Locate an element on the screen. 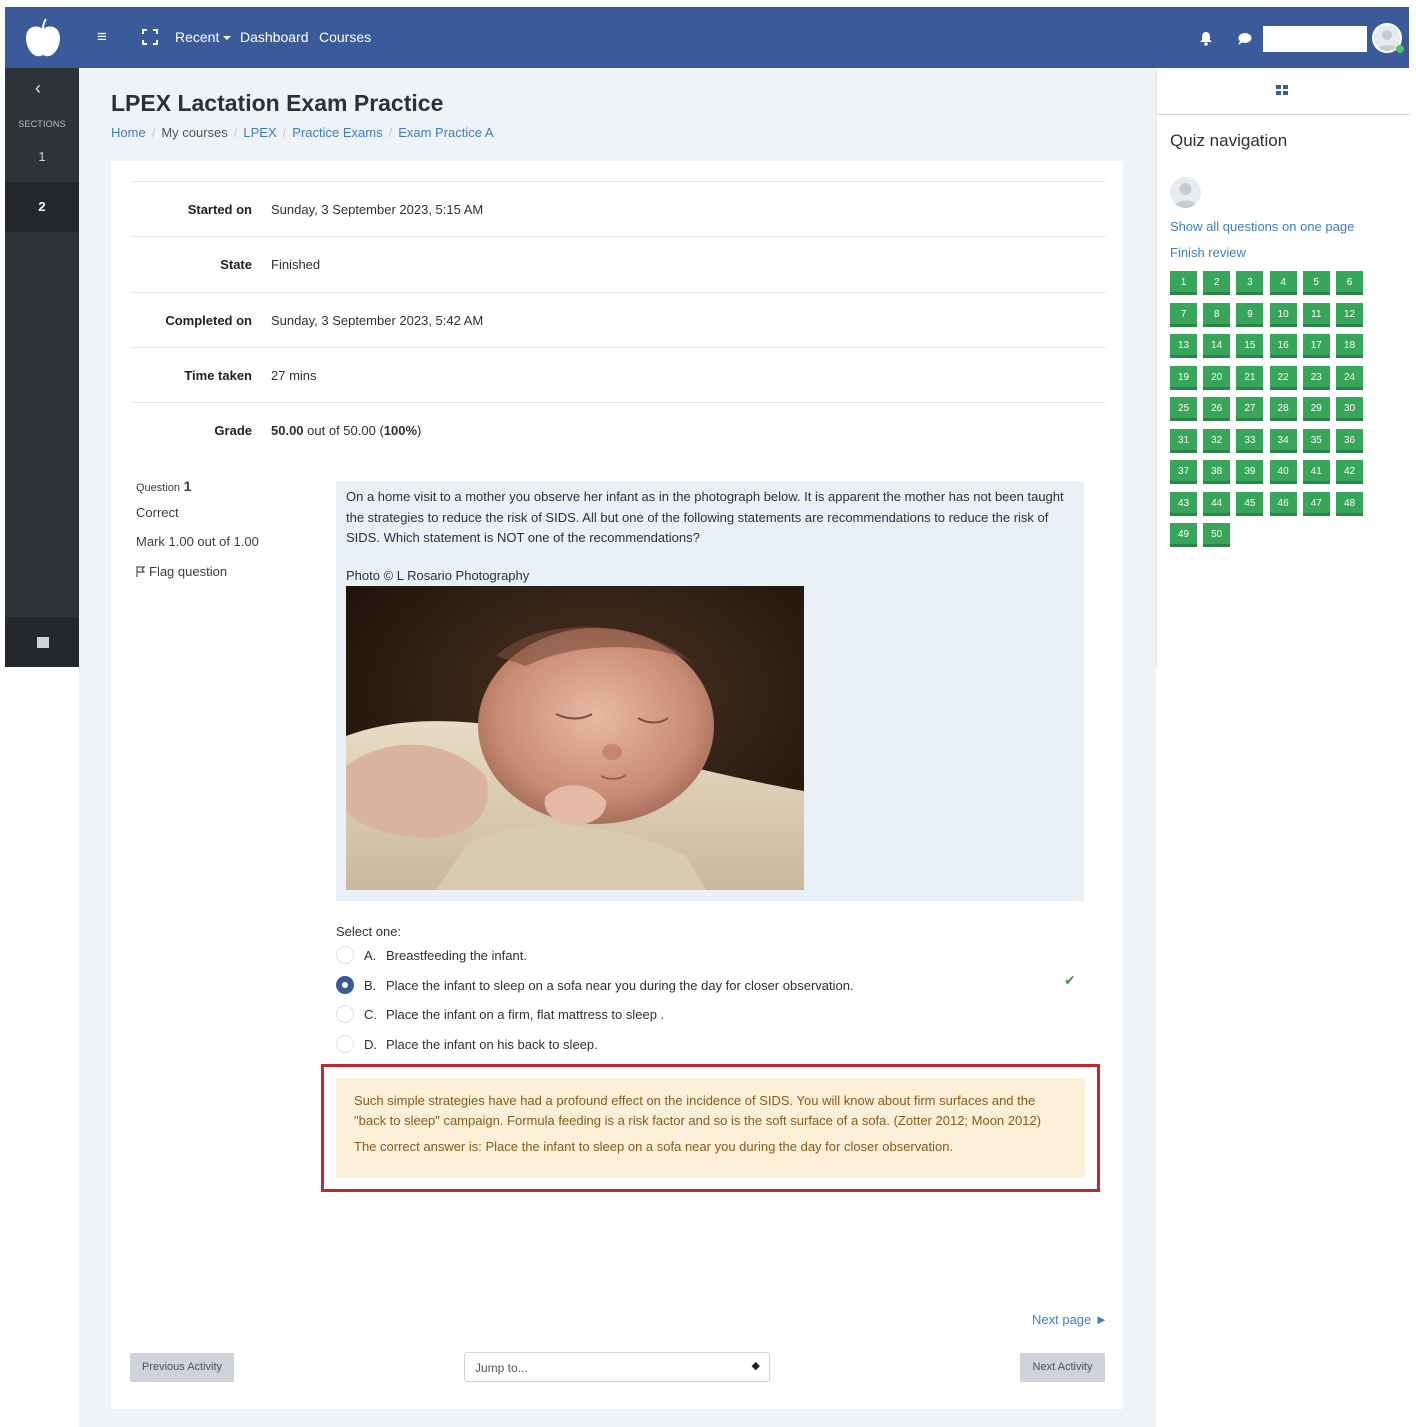 Image resolution: width=1416 pixels, height=1427 pixels. quiz-navigation-title: Quiz navigation is located at coordinates (1229, 140).